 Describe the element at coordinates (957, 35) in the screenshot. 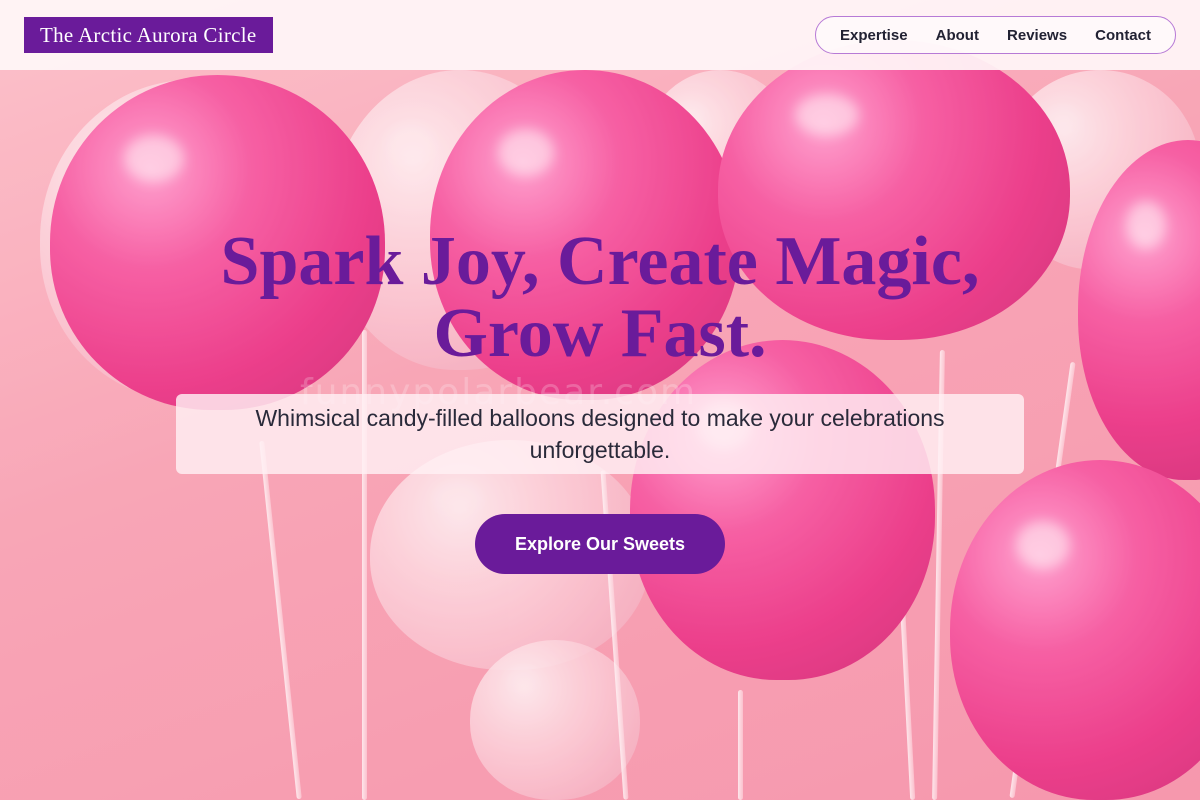

I see `nav-link-about: About` at that location.